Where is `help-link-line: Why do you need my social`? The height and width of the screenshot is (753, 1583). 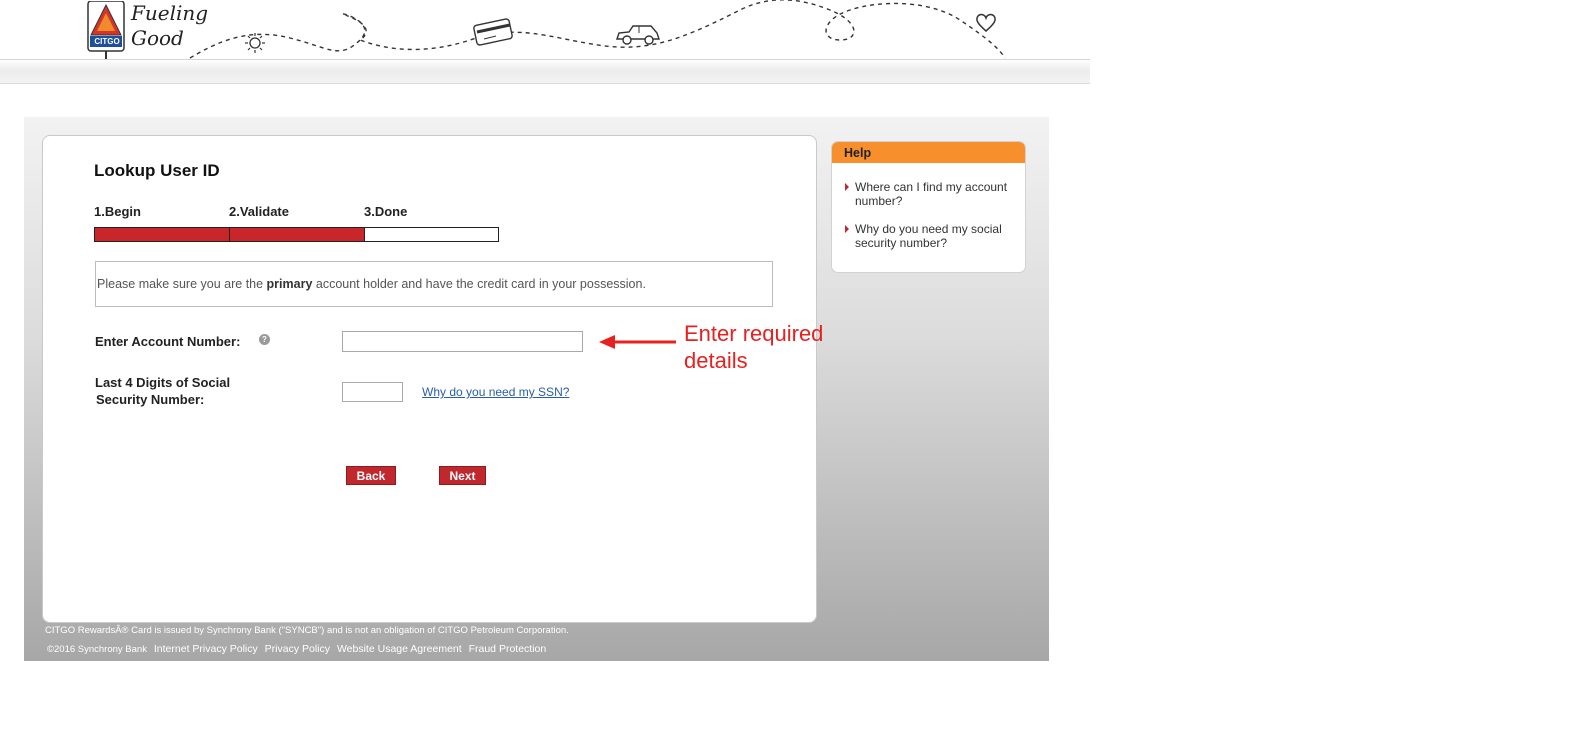
help-link-line: Why do you need my social is located at coordinates (928, 229).